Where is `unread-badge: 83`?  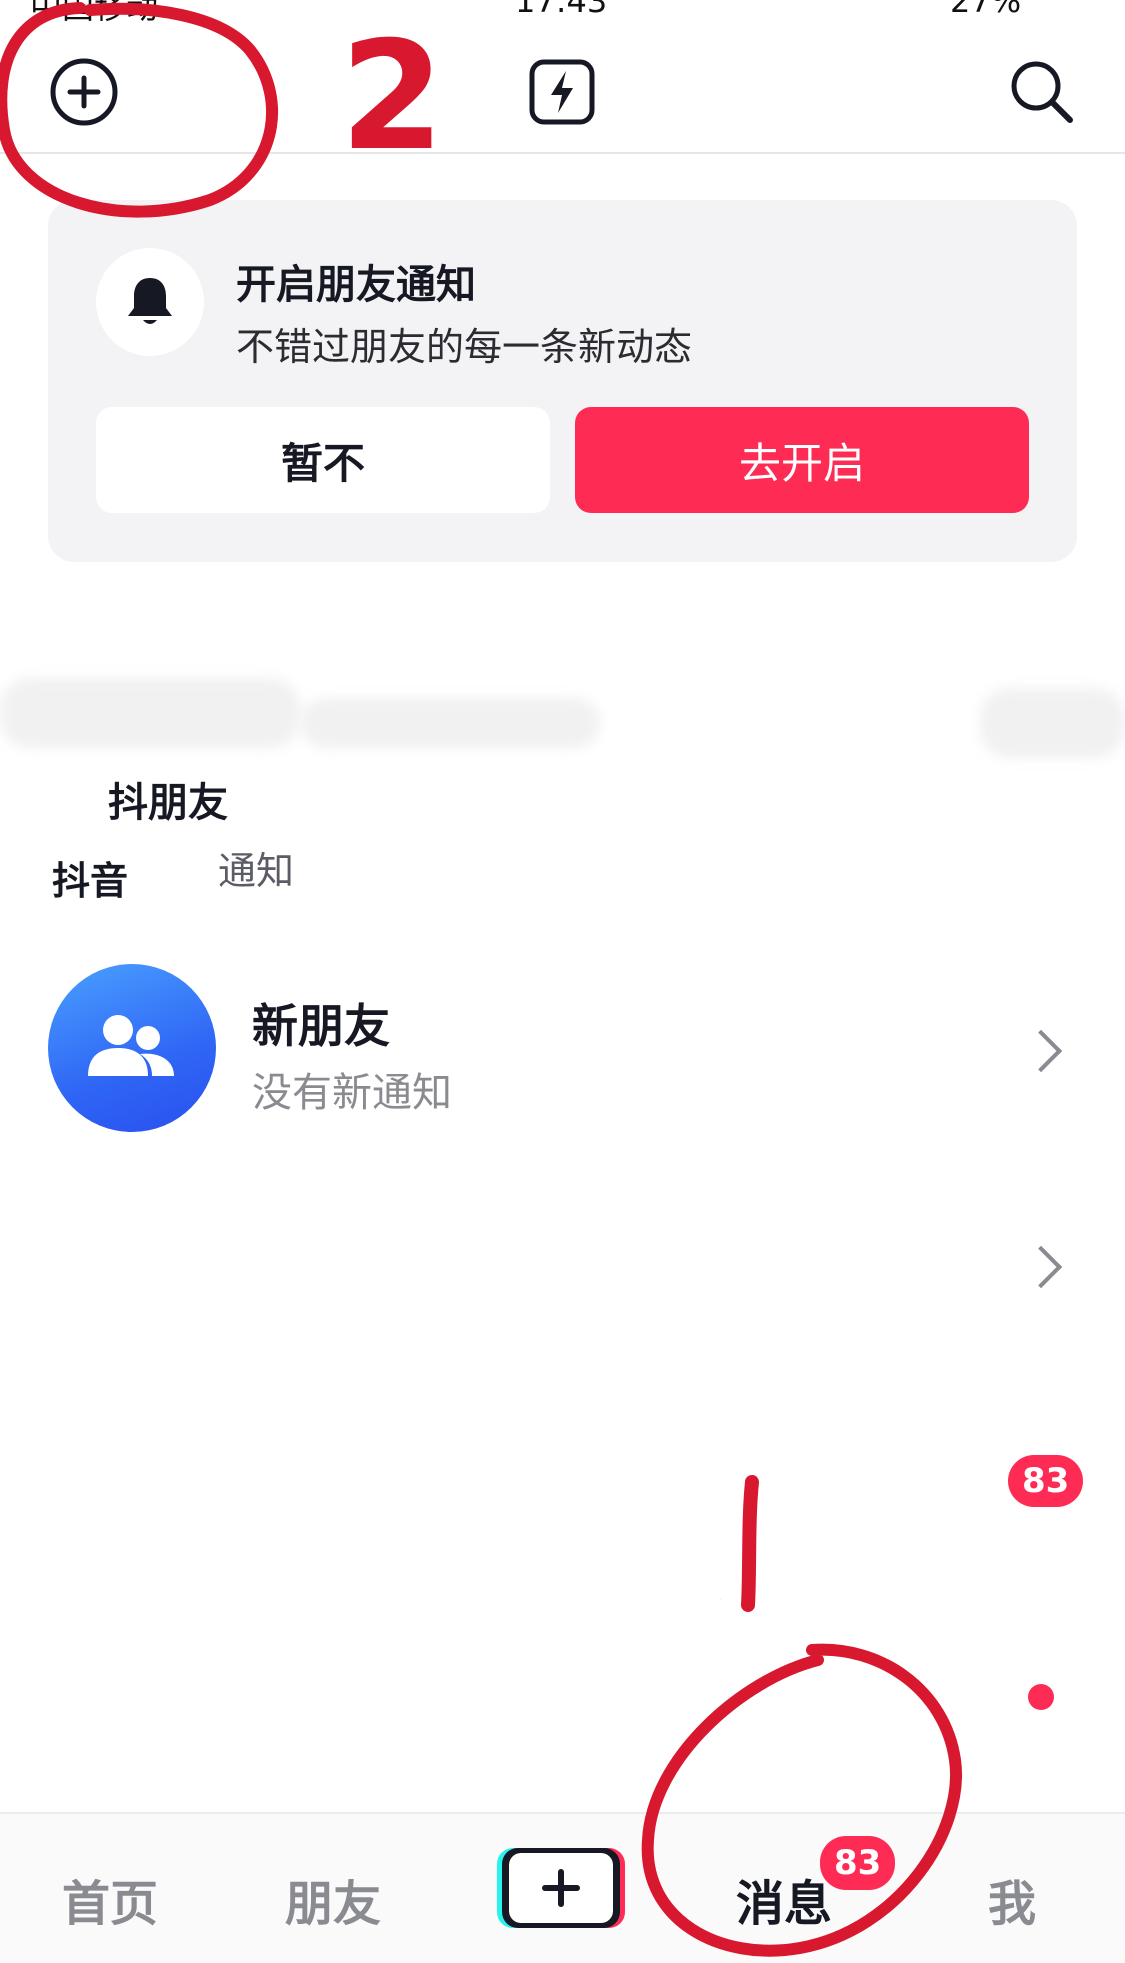 unread-badge: 83 is located at coordinates (1046, 1481).